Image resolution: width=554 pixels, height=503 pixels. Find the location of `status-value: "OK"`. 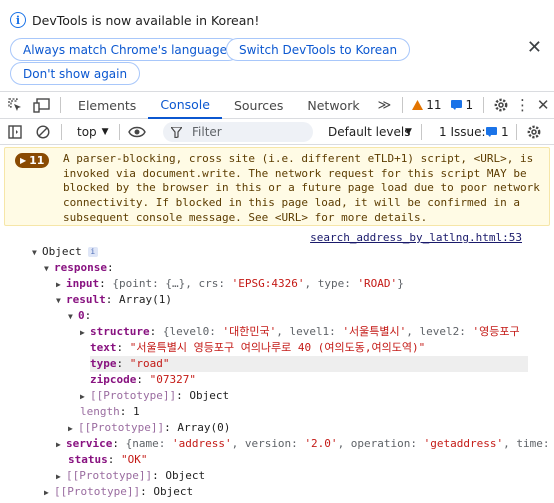

status-value: "OK" is located at coordinates (134, 459).